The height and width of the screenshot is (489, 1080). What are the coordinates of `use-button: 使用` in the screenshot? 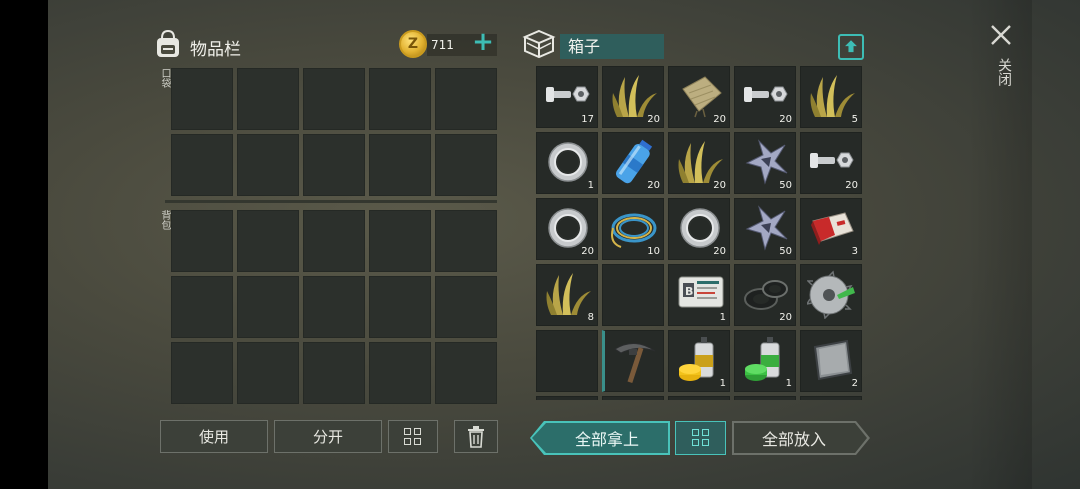 It's located at (214, 436).